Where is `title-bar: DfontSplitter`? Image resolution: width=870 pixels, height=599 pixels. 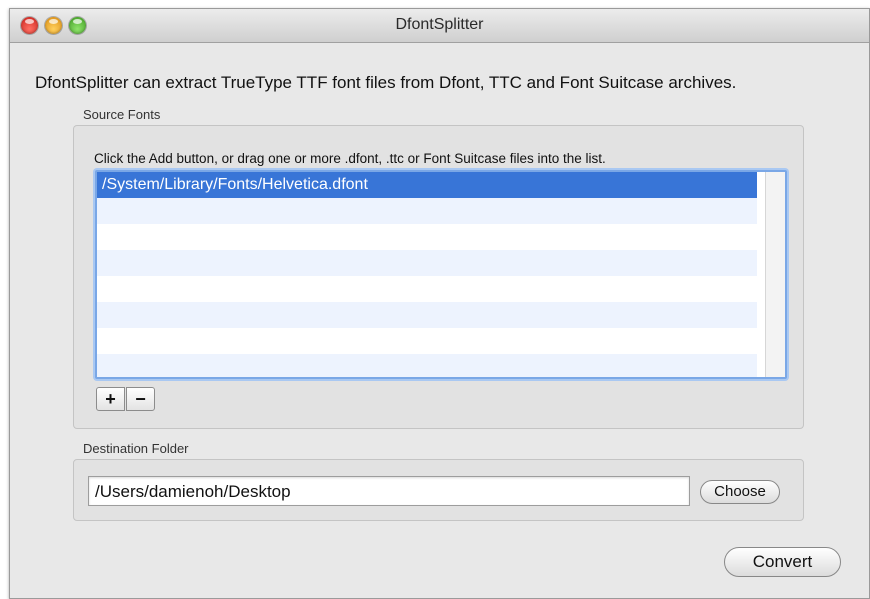
title-bar: DfontSplitter is located at coordinates (439, 26).